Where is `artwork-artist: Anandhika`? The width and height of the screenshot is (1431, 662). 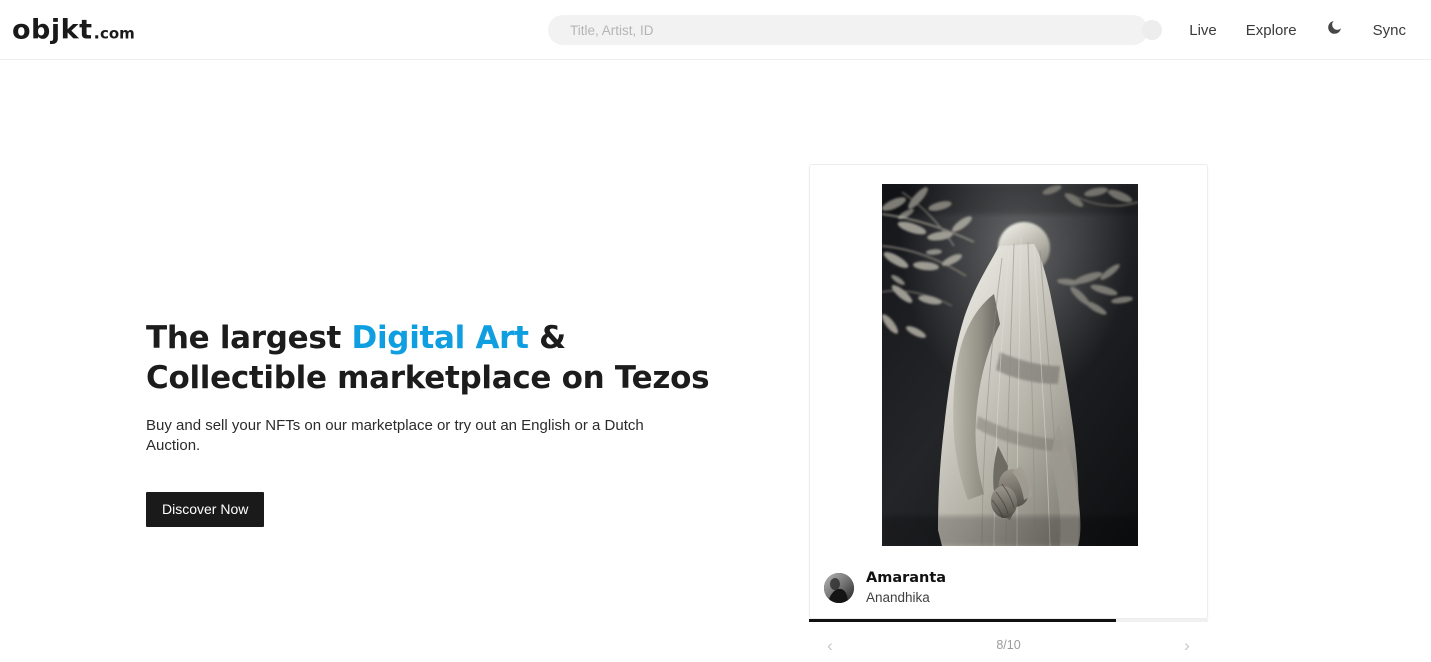
artwork-artist: Anandhika is located at coordinates (898, 597).